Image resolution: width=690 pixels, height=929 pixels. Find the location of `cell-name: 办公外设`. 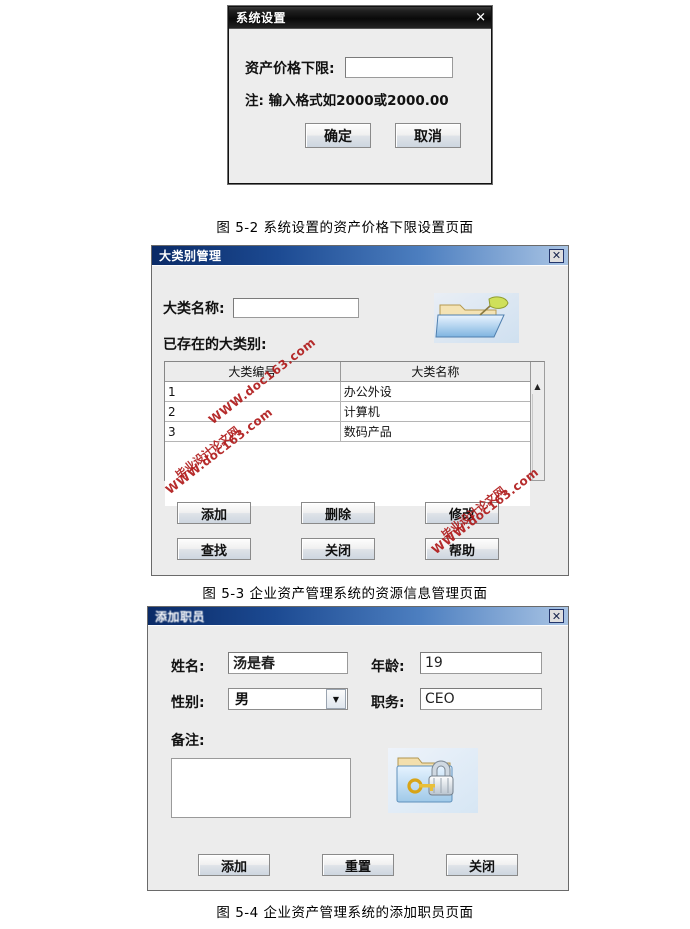

cell-name: 办公外设 is located at coordinates (435, 391).